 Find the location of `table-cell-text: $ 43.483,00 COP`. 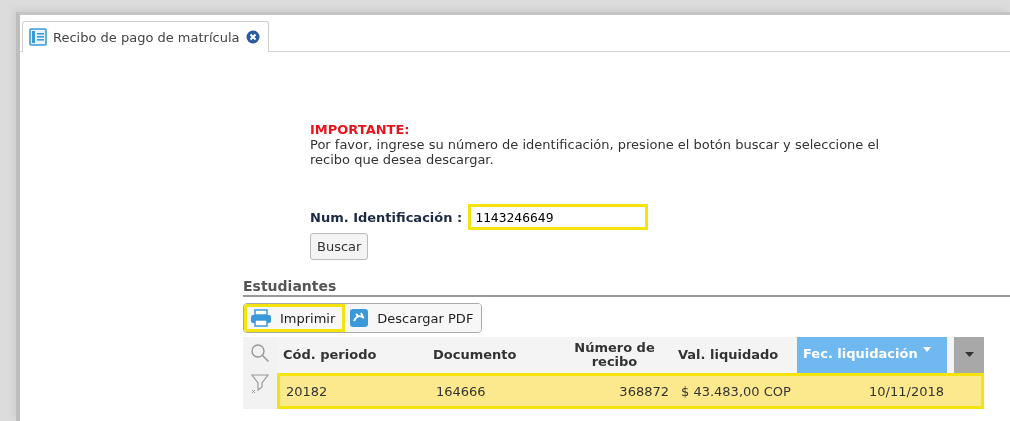

table-cell-text: $ 43.483,00 COP is located at coordinates (736, 391).